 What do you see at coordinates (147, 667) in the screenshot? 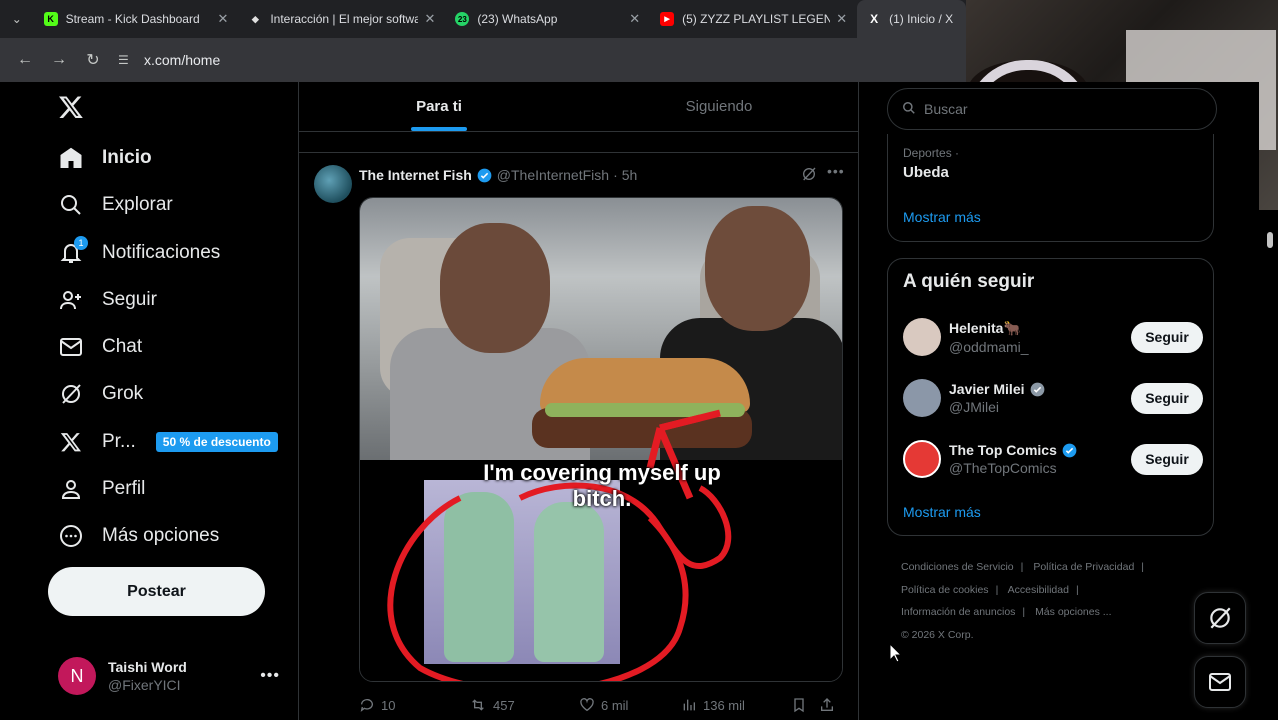
I see `account-name: Taishi Word` at bounding box center [147, 667].